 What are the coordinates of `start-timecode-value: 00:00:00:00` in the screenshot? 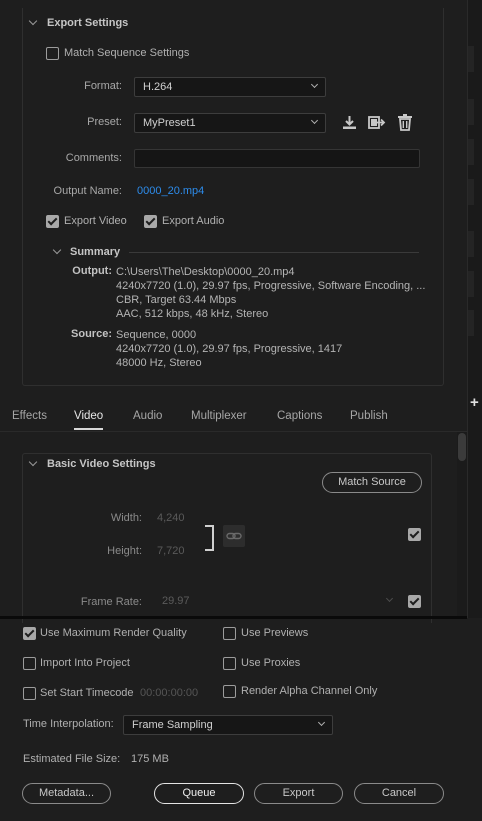 It's located at (169, 693).